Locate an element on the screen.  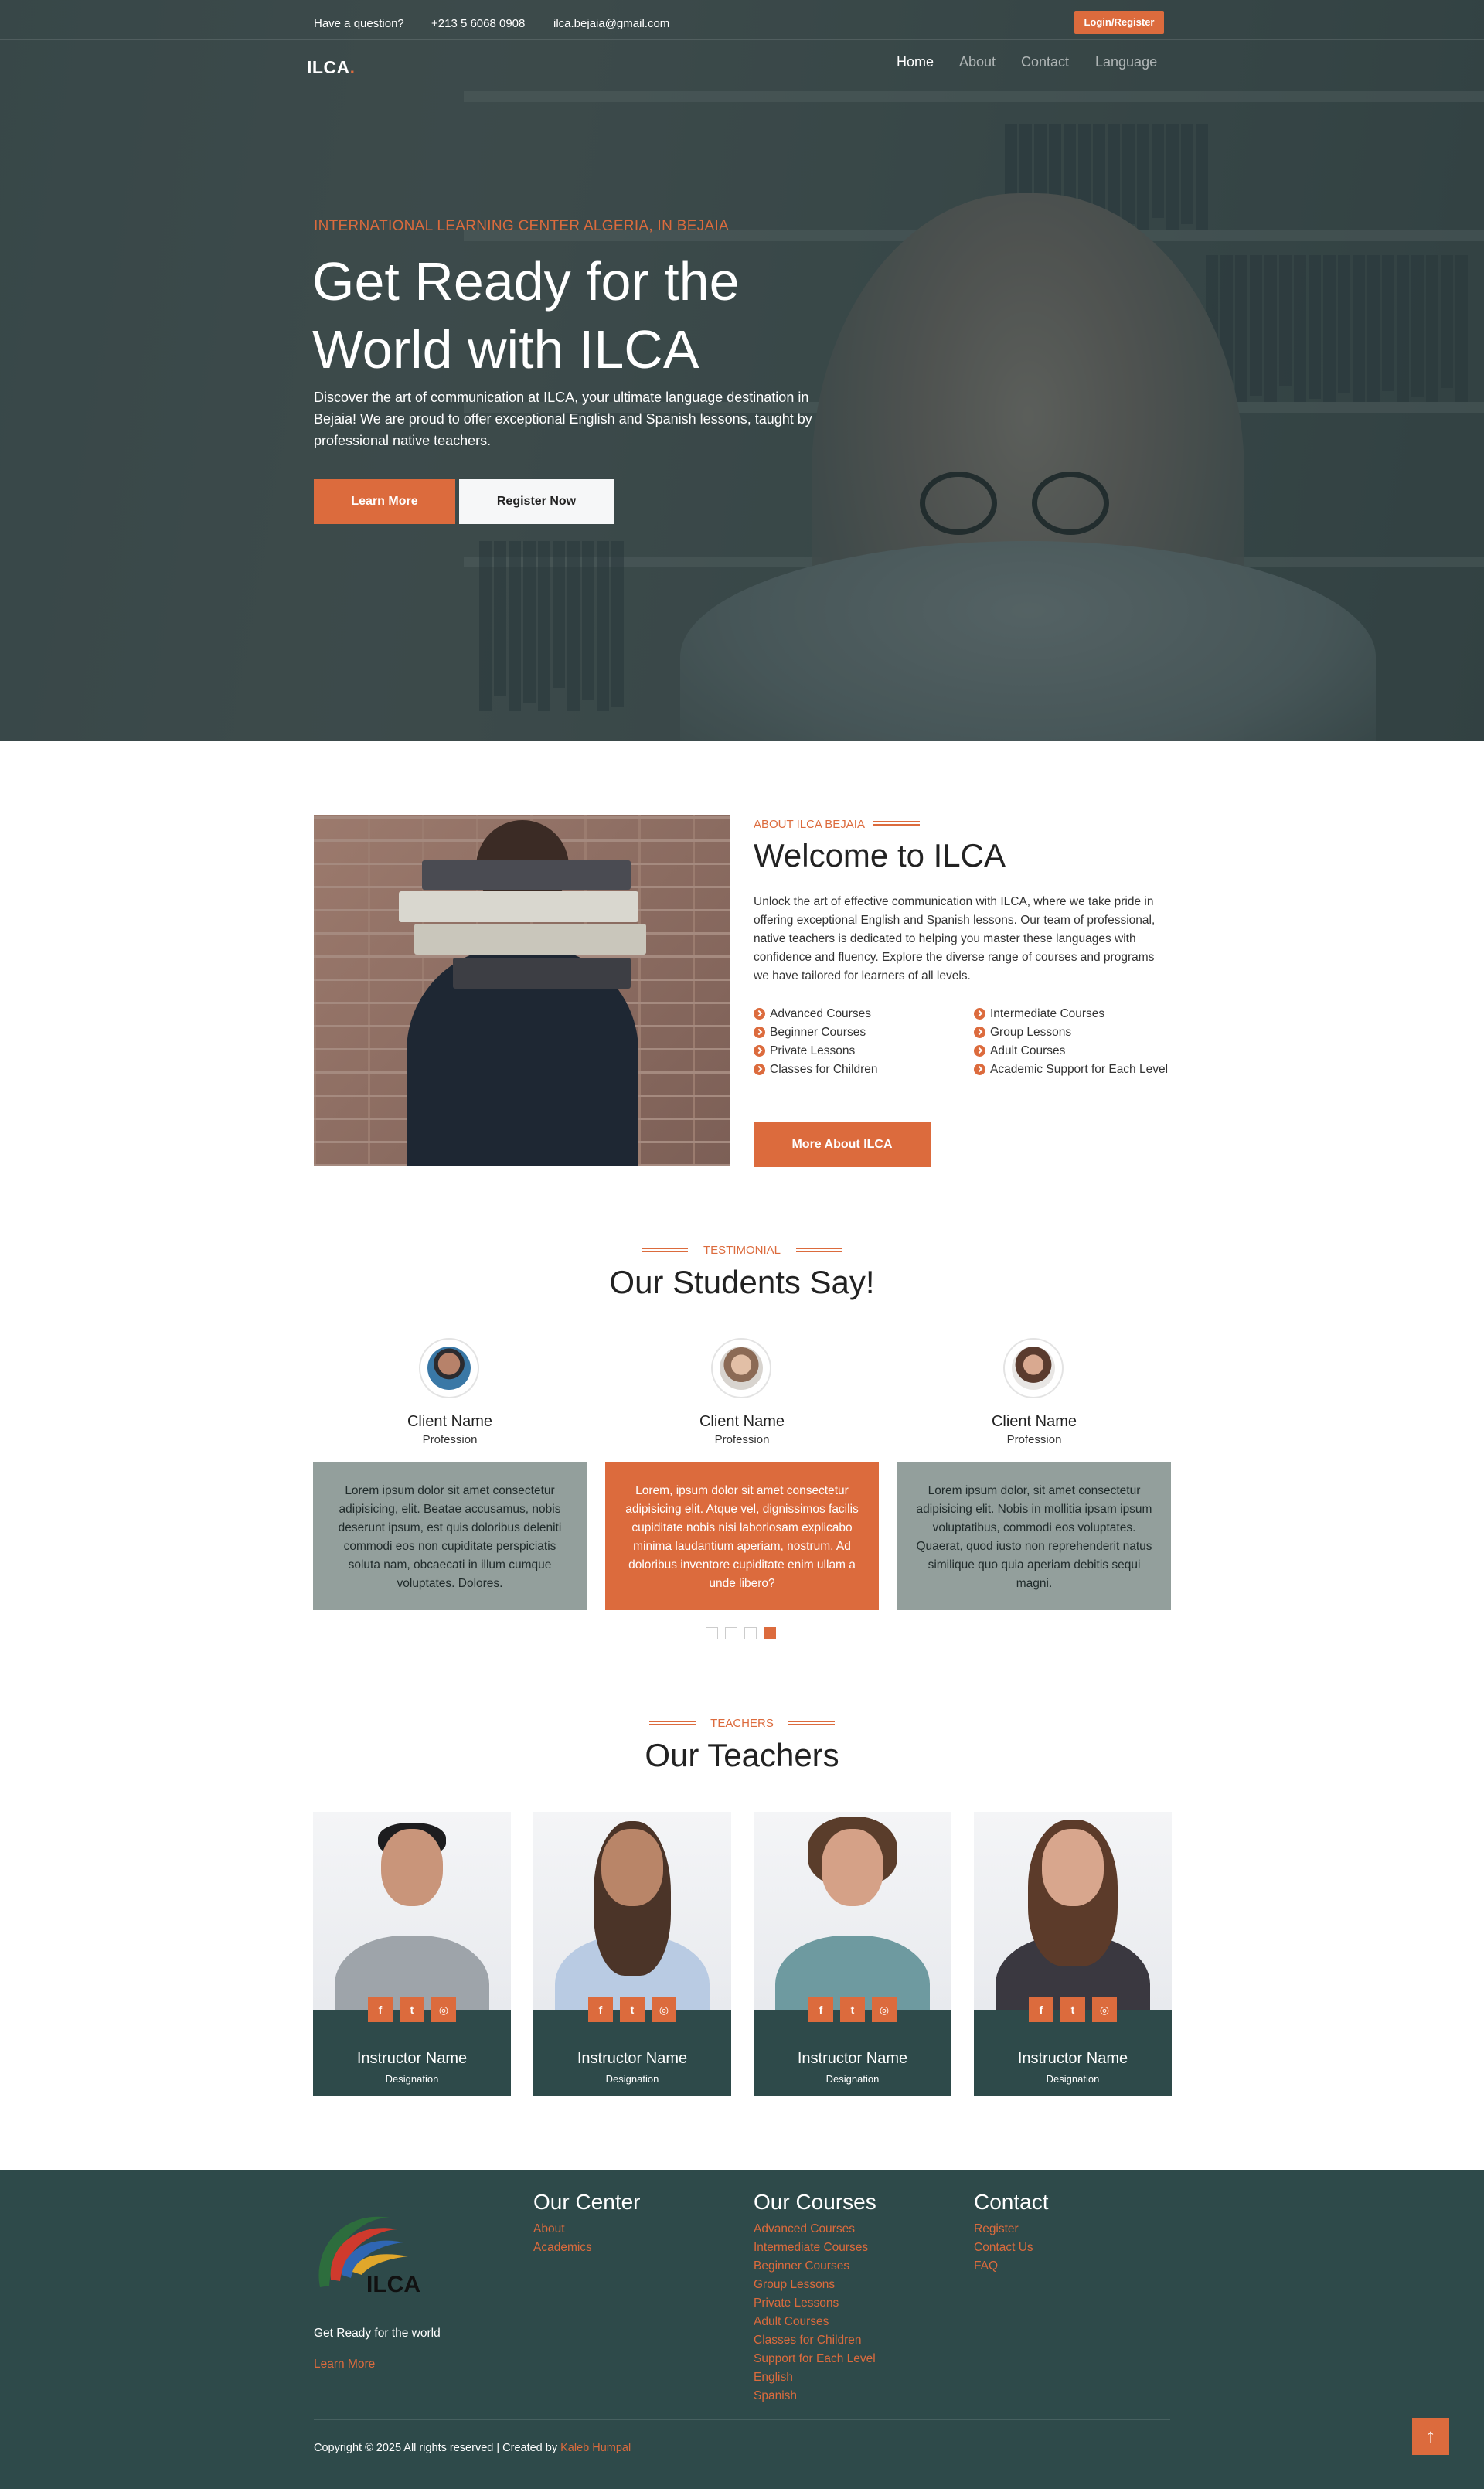
email-address: ilca.bejaia@gmail.com is located at coordinates (611, 23).